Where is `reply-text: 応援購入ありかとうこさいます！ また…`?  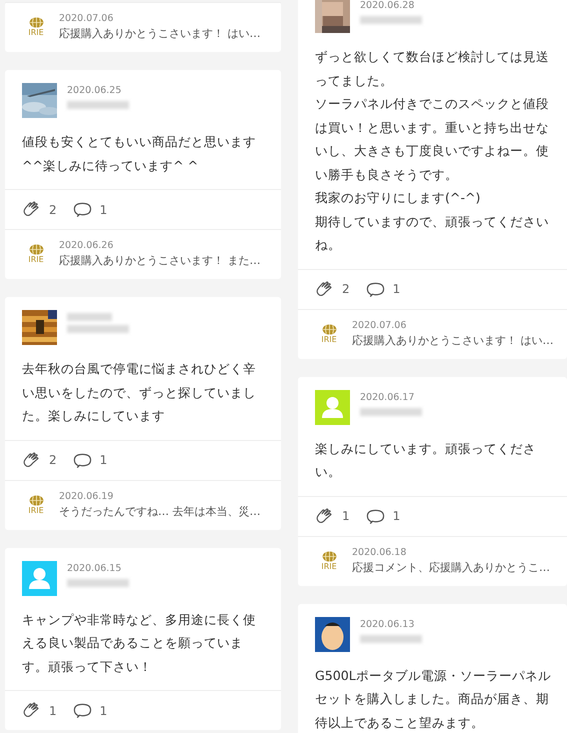 reply-text: 応援購入ありかとうこさいます！ また… is located at coordinates (159, 261).